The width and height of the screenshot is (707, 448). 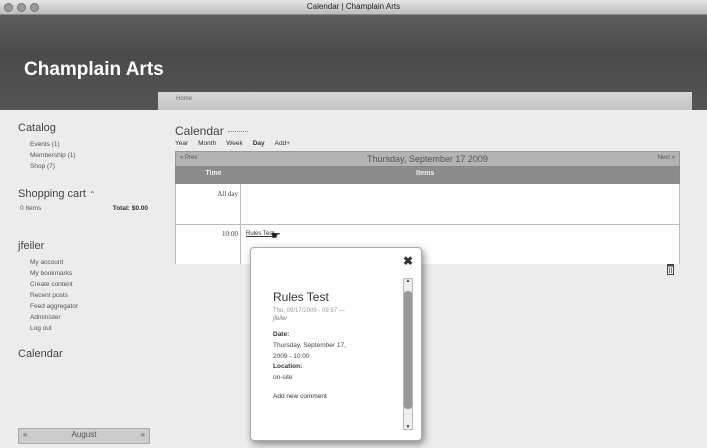 What do you see at coordinates (94, 155) in the screenshot?
I see `catalog-item-membership: Membership (1)` at bounding box center [94, 155].